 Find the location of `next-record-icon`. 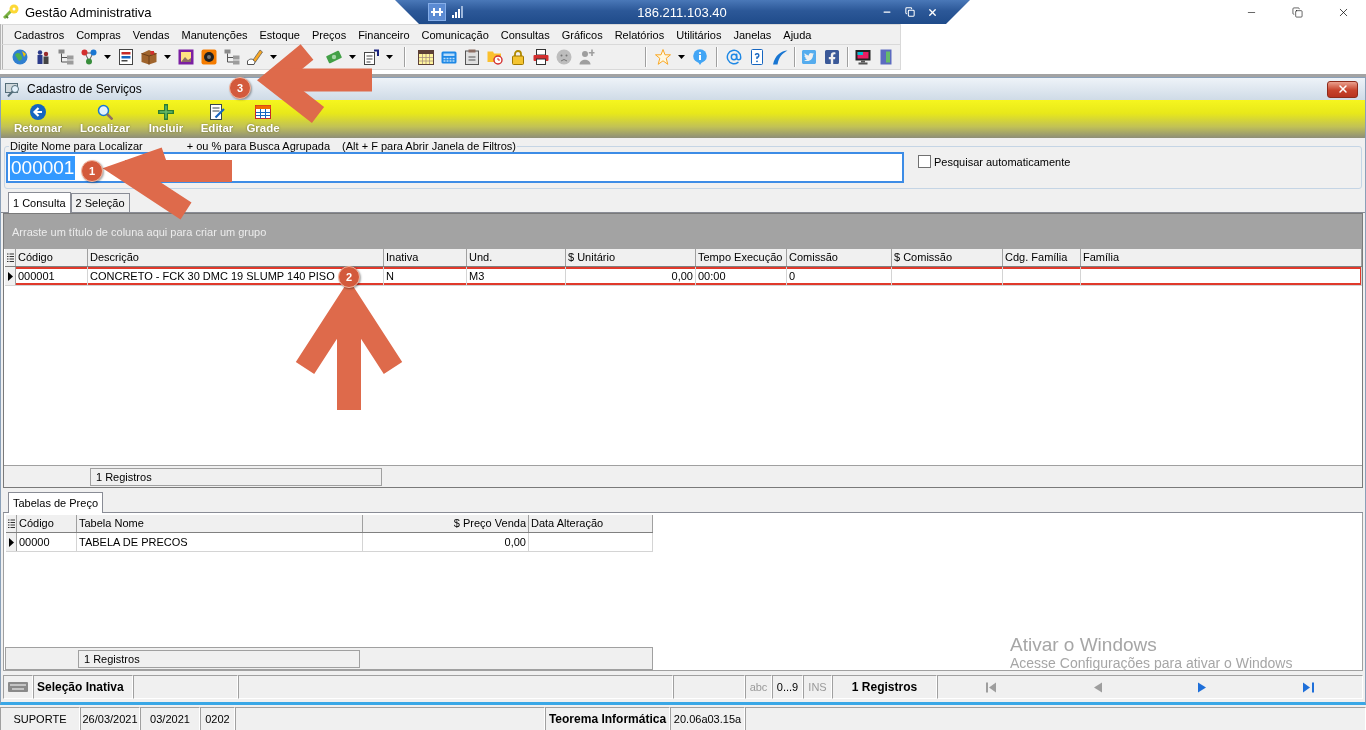

next-record-icon is located at coordinates (1202, 687).